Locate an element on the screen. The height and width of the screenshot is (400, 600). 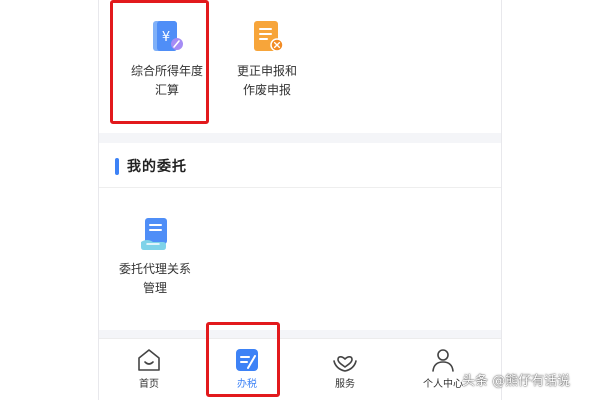
correction-filing-label: 更正申报和 作废申报 is located at coordinates (266, 80).